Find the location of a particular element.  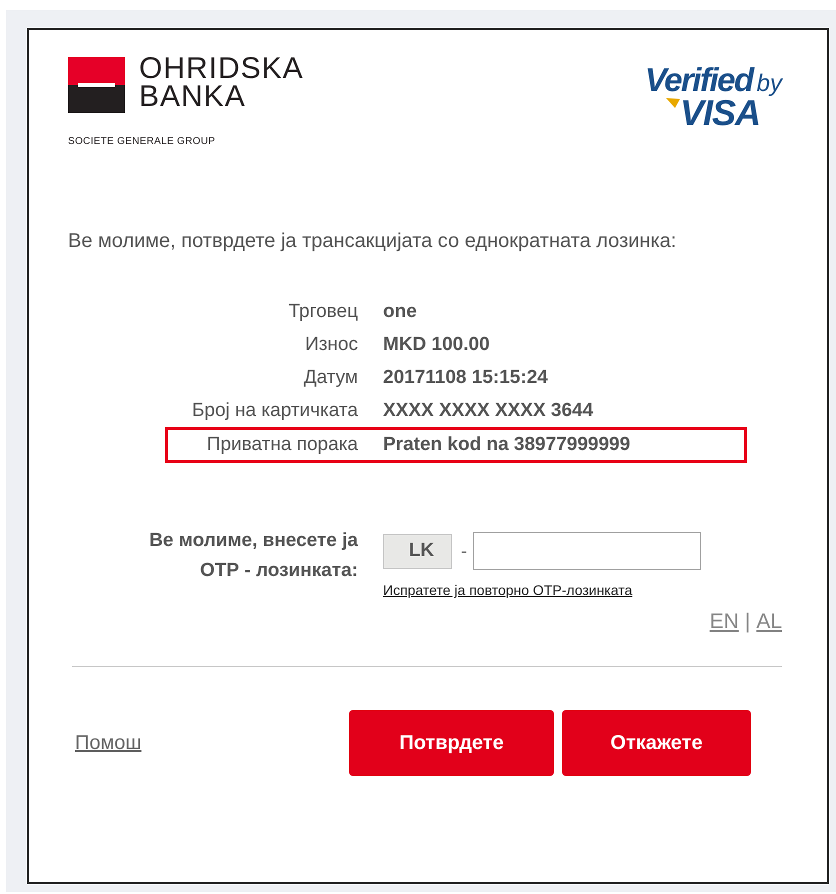

language-link: AL is located at coordinates (769, 622).